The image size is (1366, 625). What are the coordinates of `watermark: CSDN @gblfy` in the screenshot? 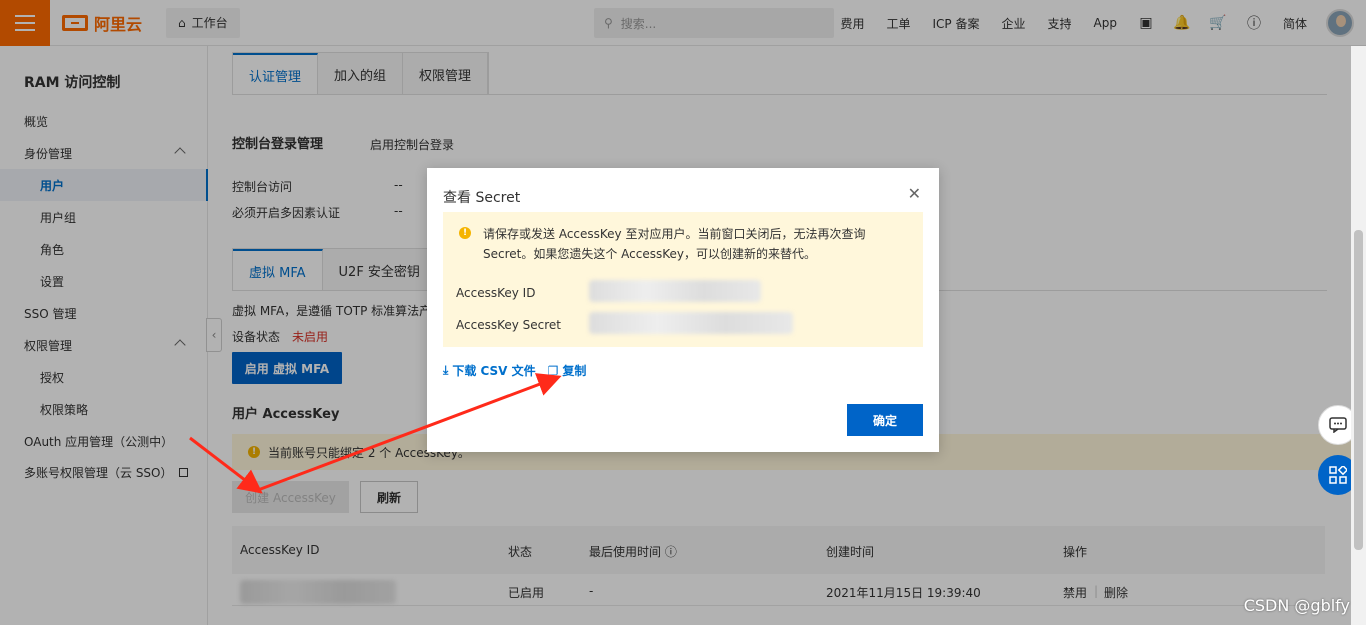 It's located at (1296, 605).